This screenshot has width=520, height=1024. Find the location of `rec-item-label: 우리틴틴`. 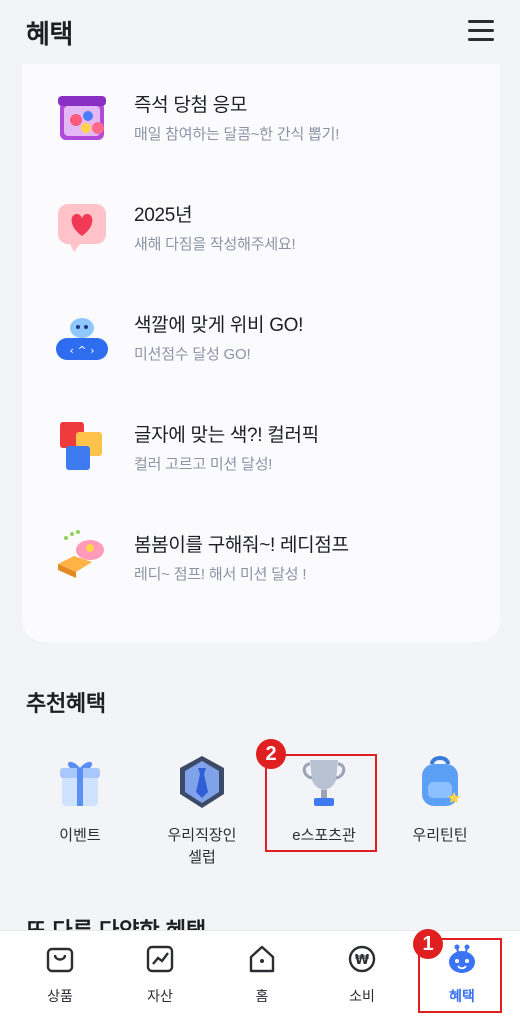

rec-item-label: 우리틴틴 is located at coordinates (440, 835).